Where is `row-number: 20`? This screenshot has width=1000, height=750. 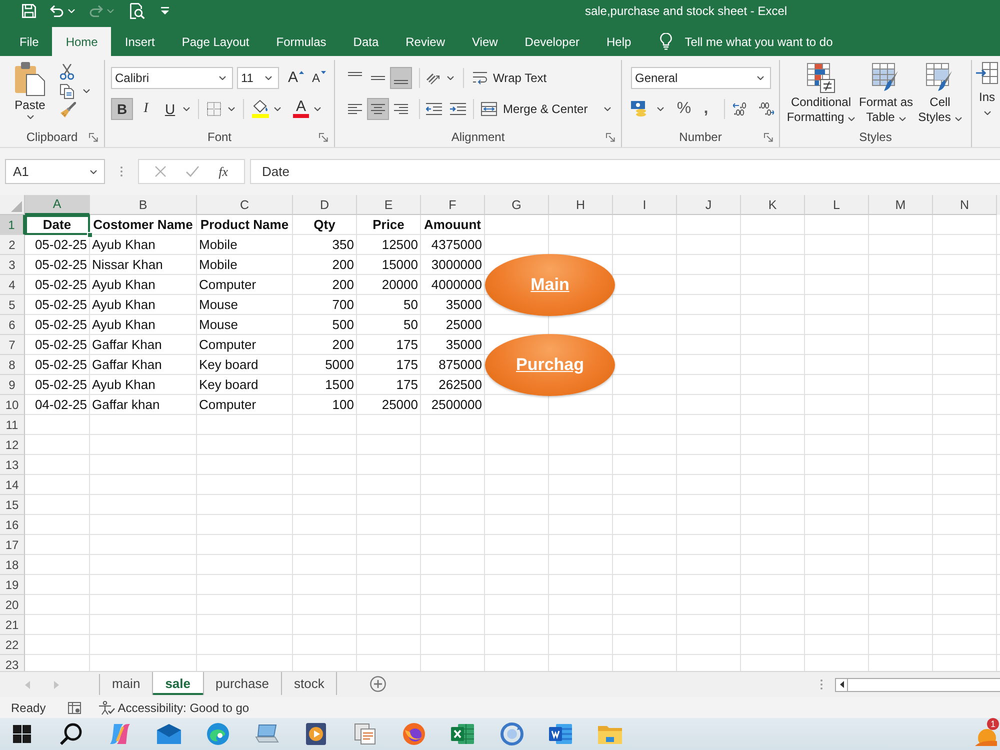 row-number: 20 is located at coordinates (12, 605).